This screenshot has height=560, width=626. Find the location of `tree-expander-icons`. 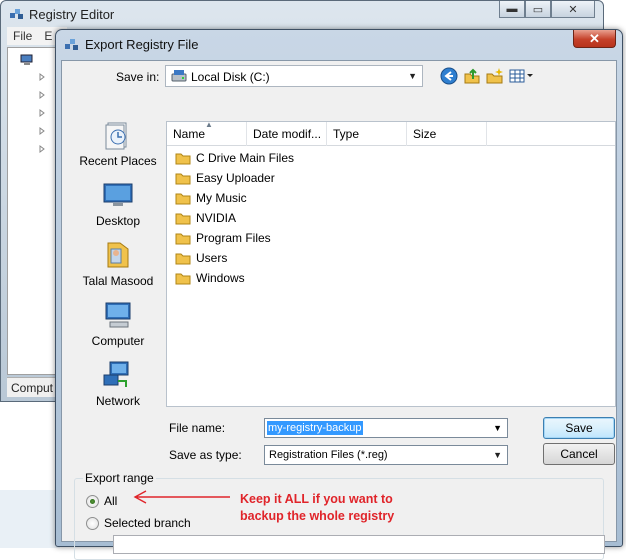

tree-expander-icons is located at coordinates (43, 115).